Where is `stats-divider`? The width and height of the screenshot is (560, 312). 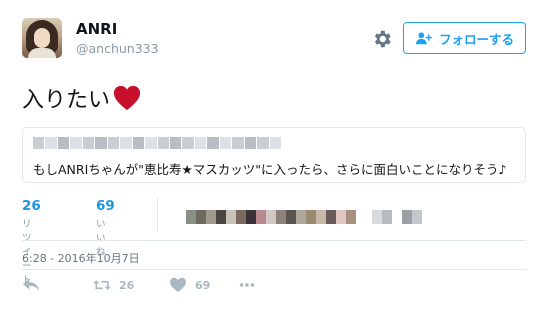
stats-divider is located at coordinates (157, 215).